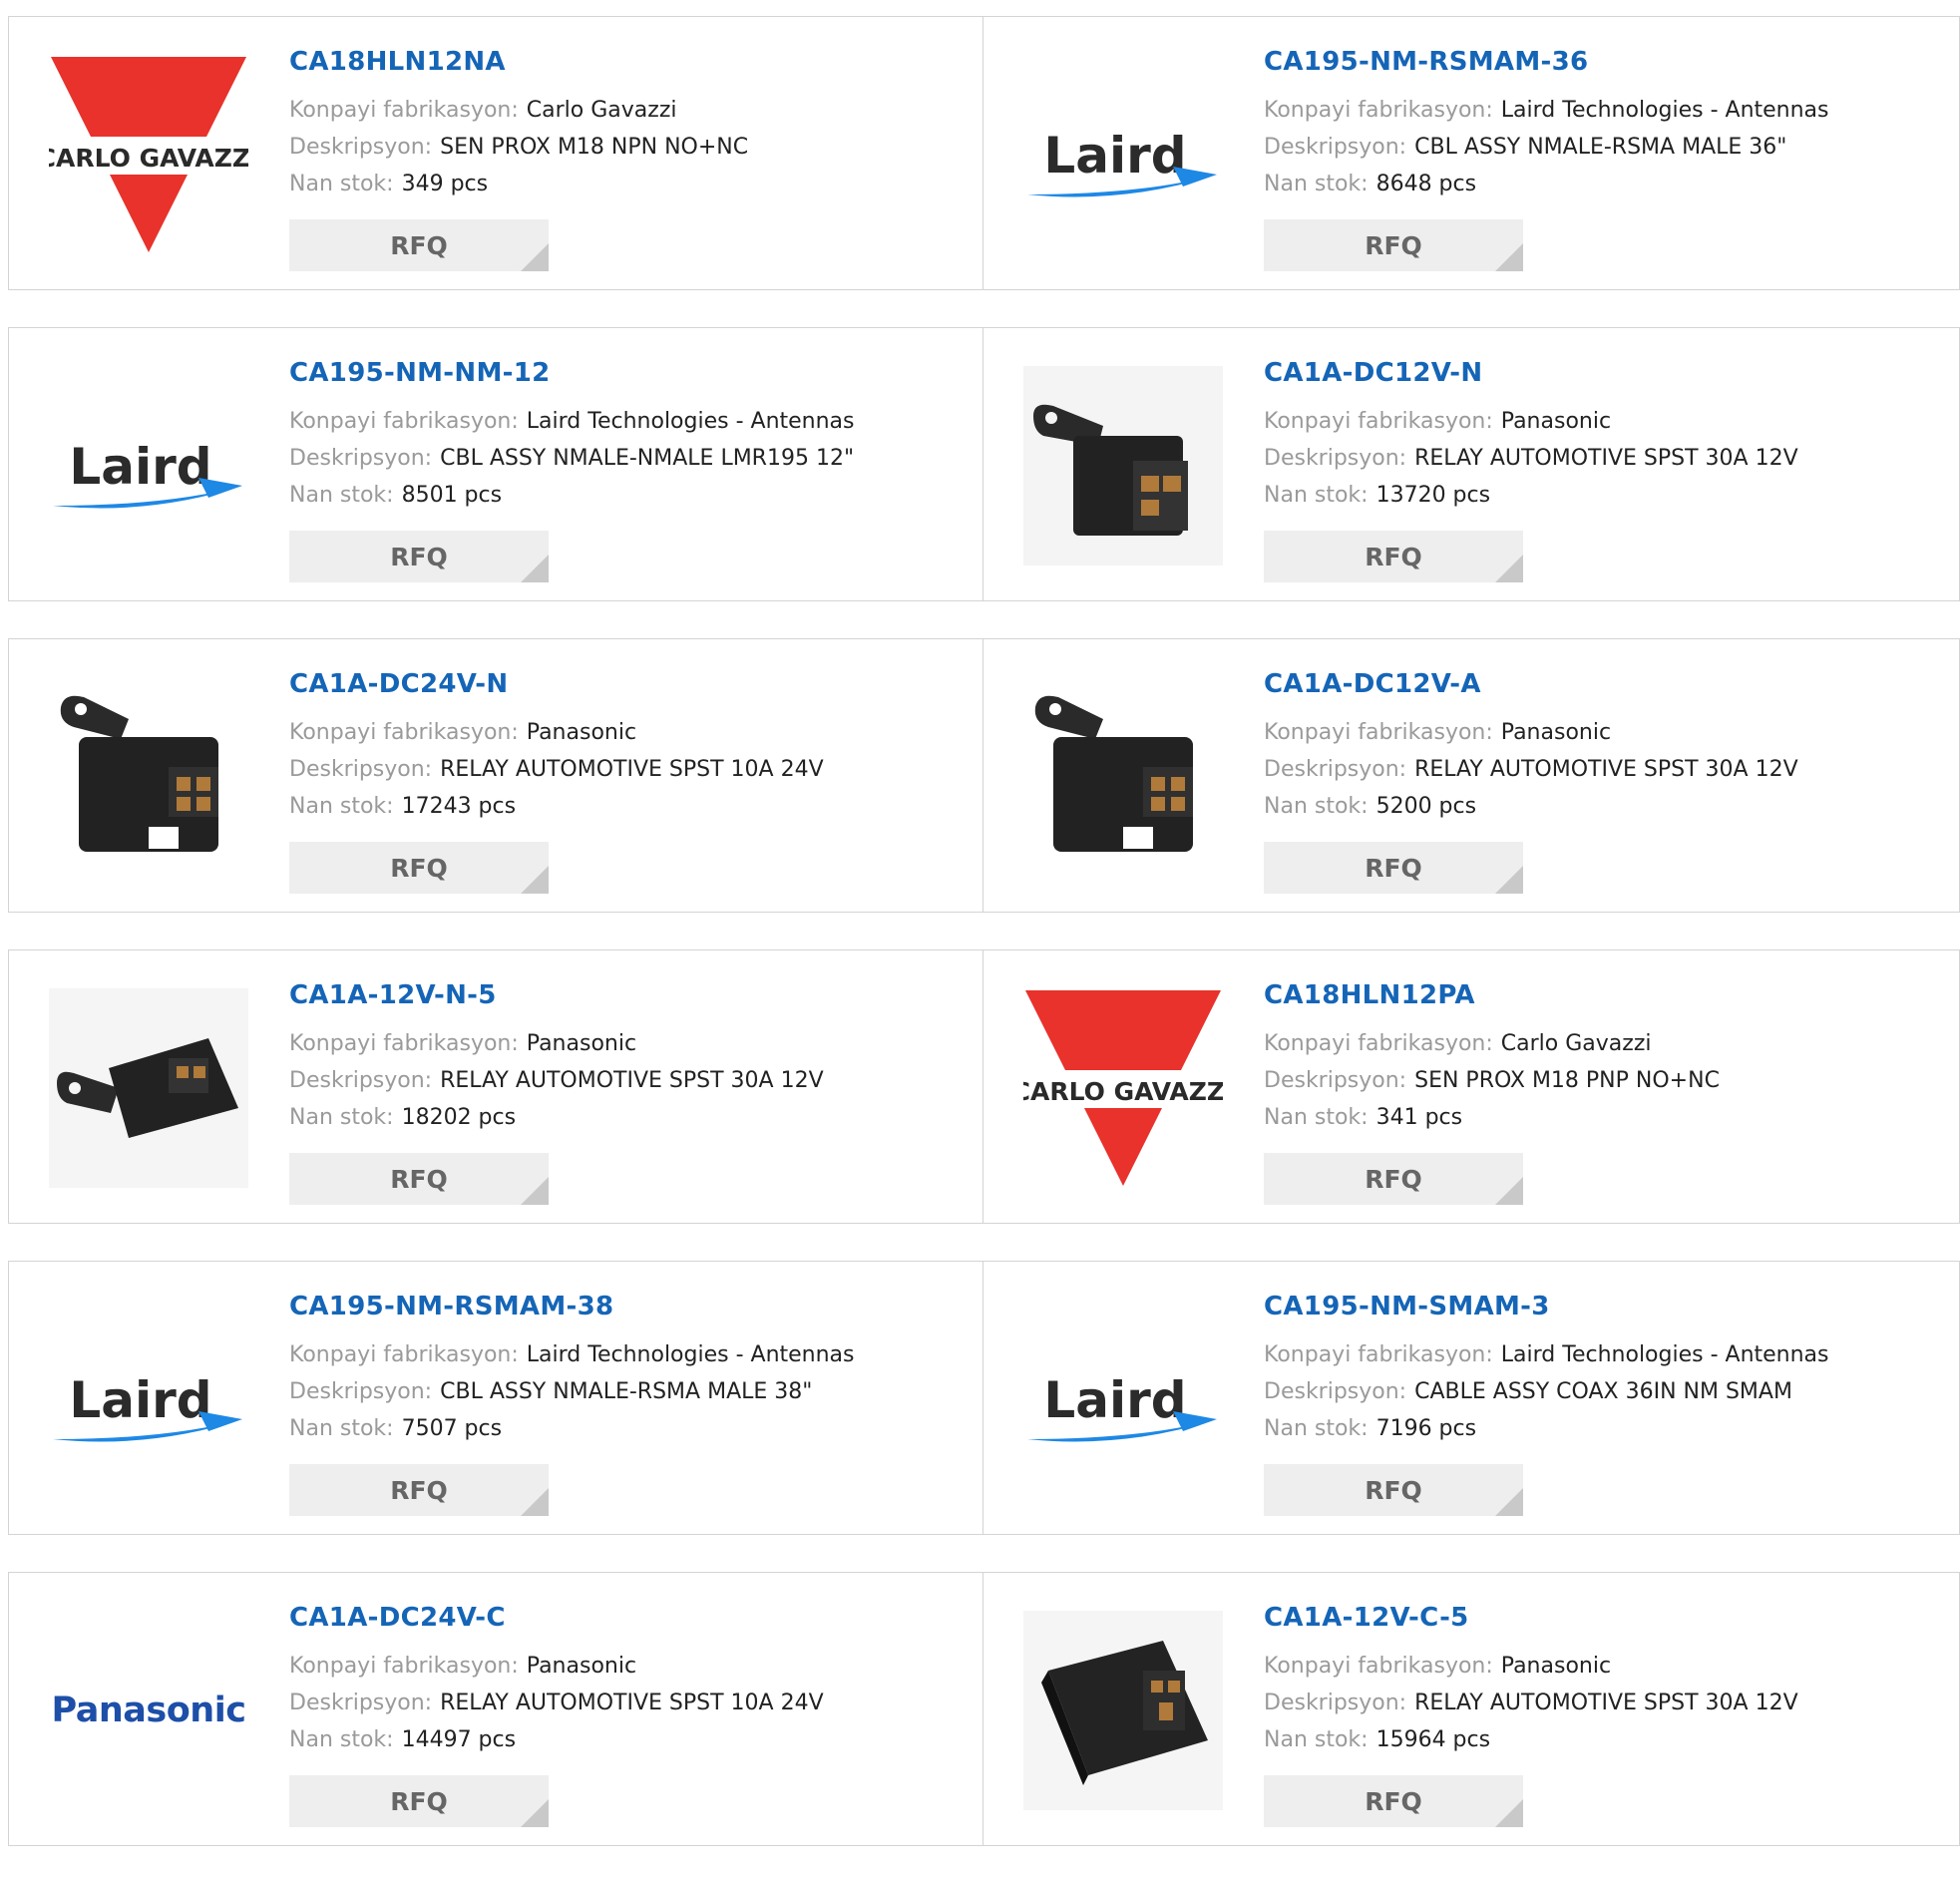 This screenshot has width=1960, height=1883. I want to click on svg-text: Laird, so click(1115, 156).